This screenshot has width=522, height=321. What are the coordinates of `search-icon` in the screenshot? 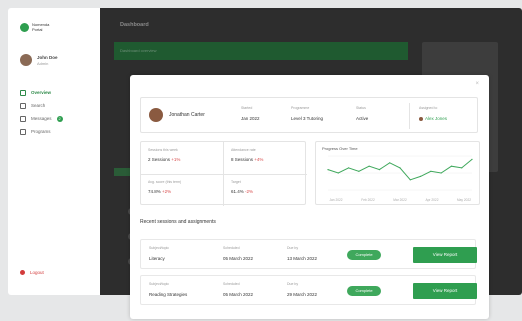 It's located at (23, 105).